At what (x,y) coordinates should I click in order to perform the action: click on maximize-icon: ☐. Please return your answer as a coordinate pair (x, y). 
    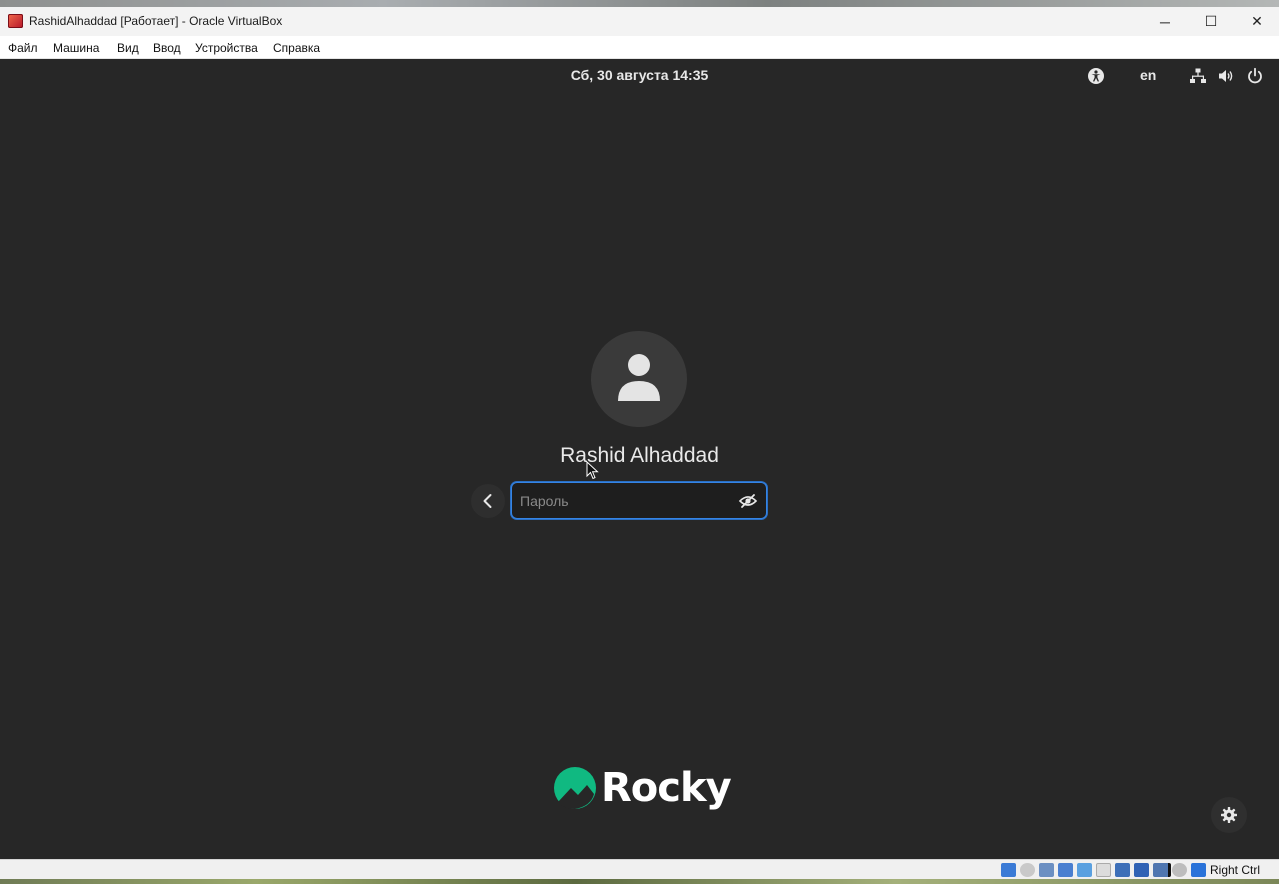
    Looking at the image, I should click on (1211, 21).